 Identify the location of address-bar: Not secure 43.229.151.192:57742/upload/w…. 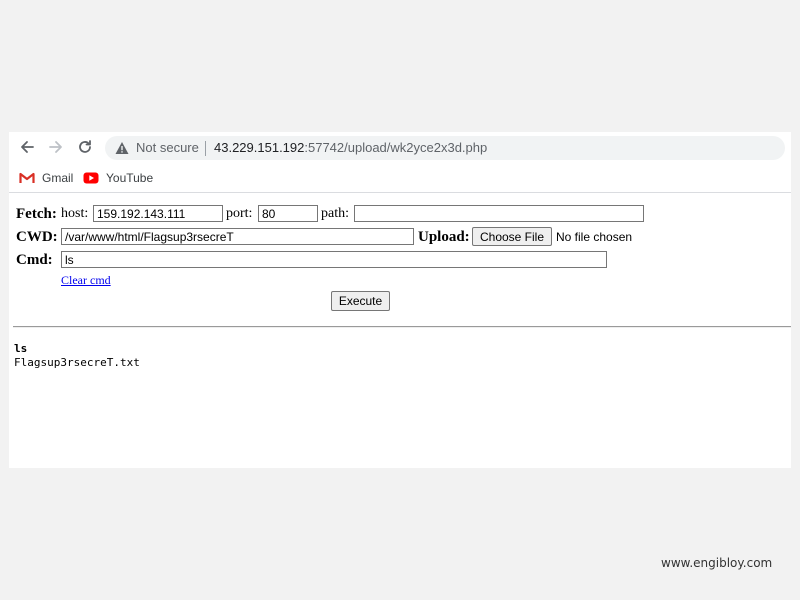
(445, 148).